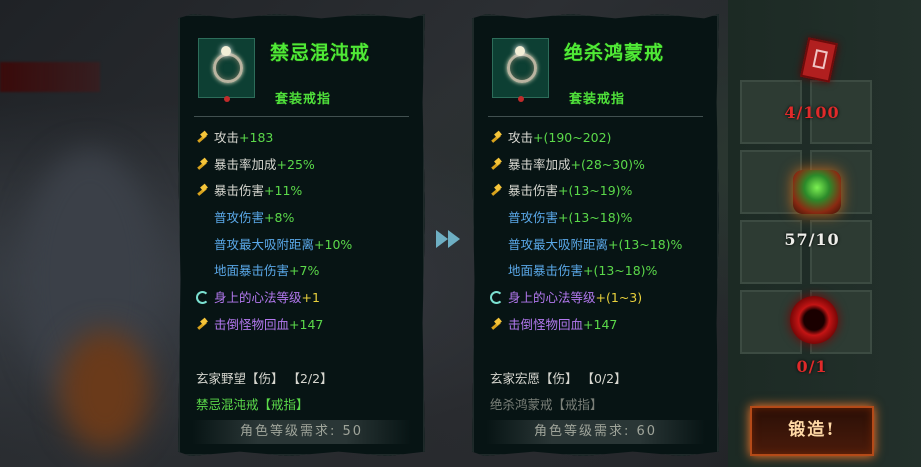 This screenshot has width=921, height=467. What do you see at coordinates (595, 191) in the screenshot?
I see `stat-value: +(13~19)%` at bounding box center [595, 191].